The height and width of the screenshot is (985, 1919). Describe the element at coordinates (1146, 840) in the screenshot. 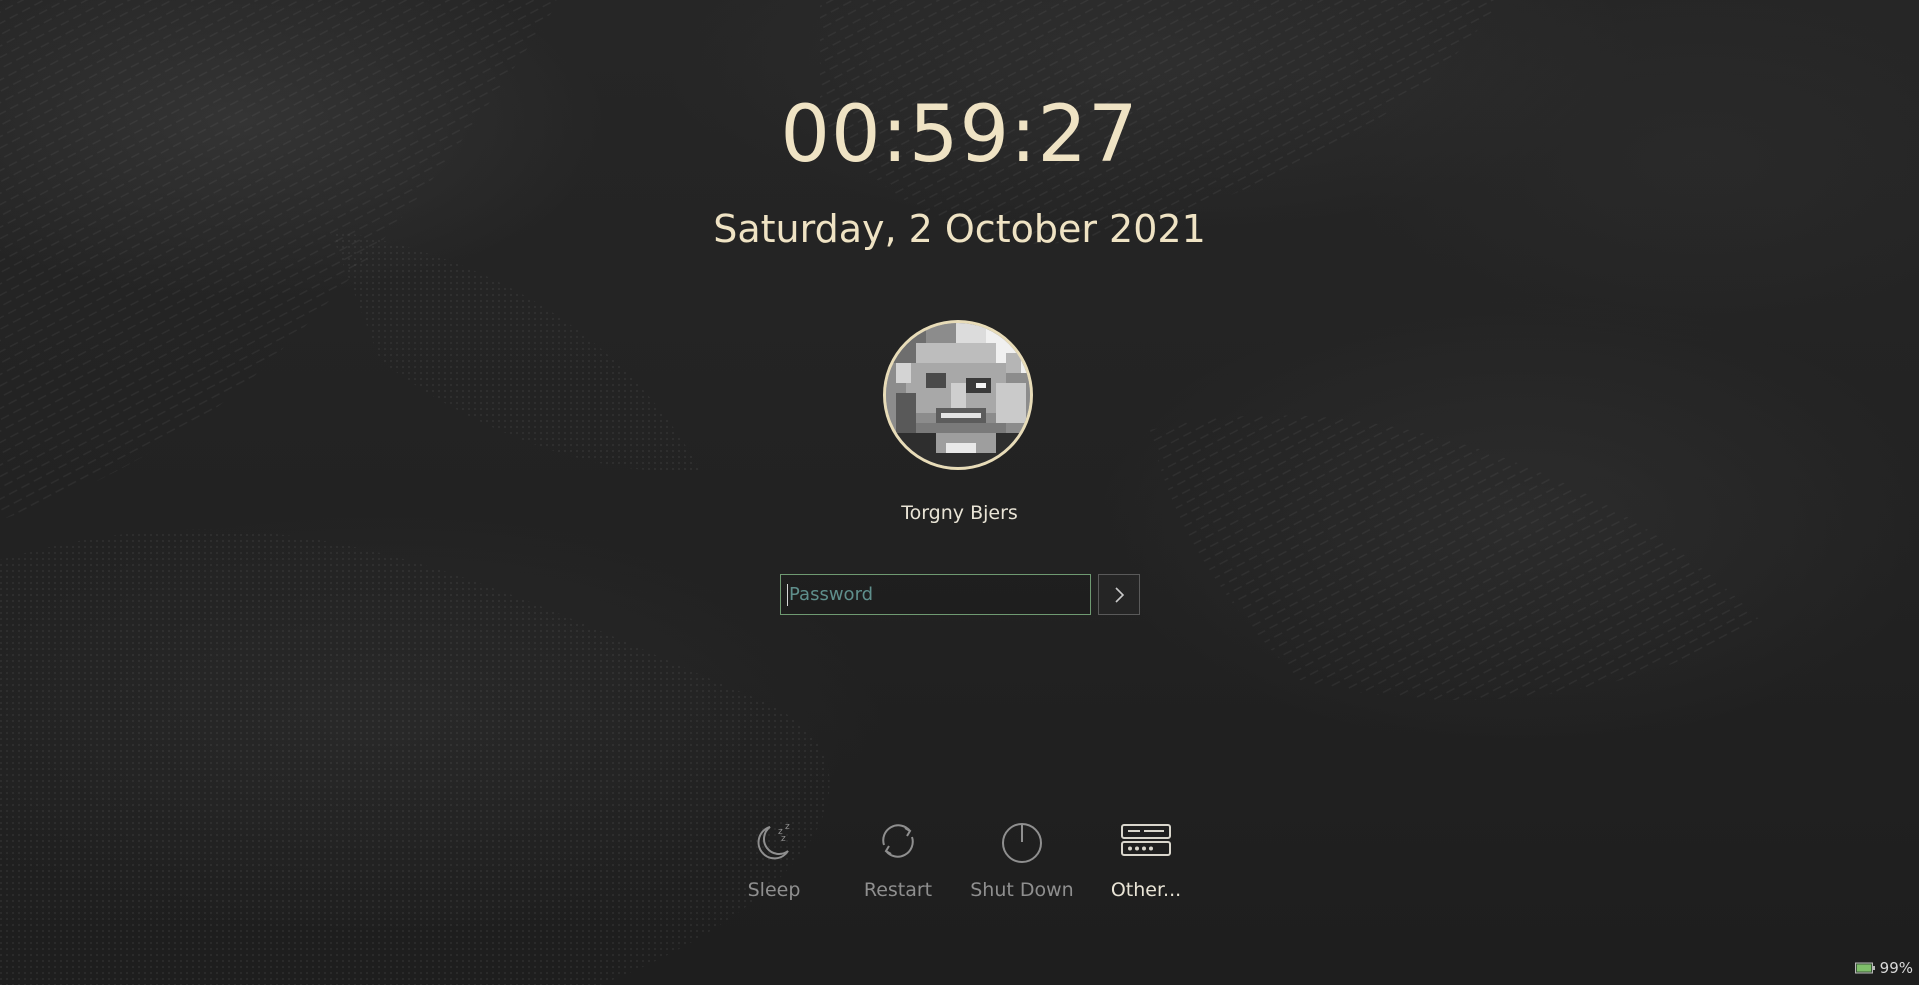

I see `switch-user-icon` at that location.